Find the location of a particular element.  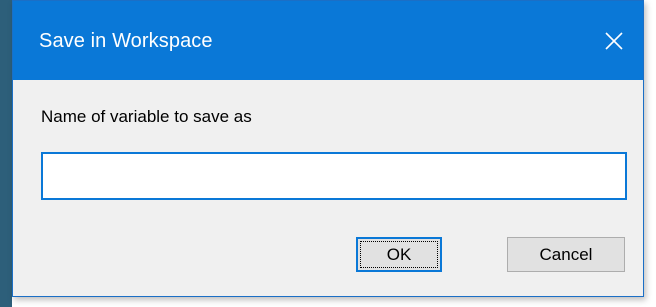

cancel-button: Cancel is located at coordinates (566, 254).